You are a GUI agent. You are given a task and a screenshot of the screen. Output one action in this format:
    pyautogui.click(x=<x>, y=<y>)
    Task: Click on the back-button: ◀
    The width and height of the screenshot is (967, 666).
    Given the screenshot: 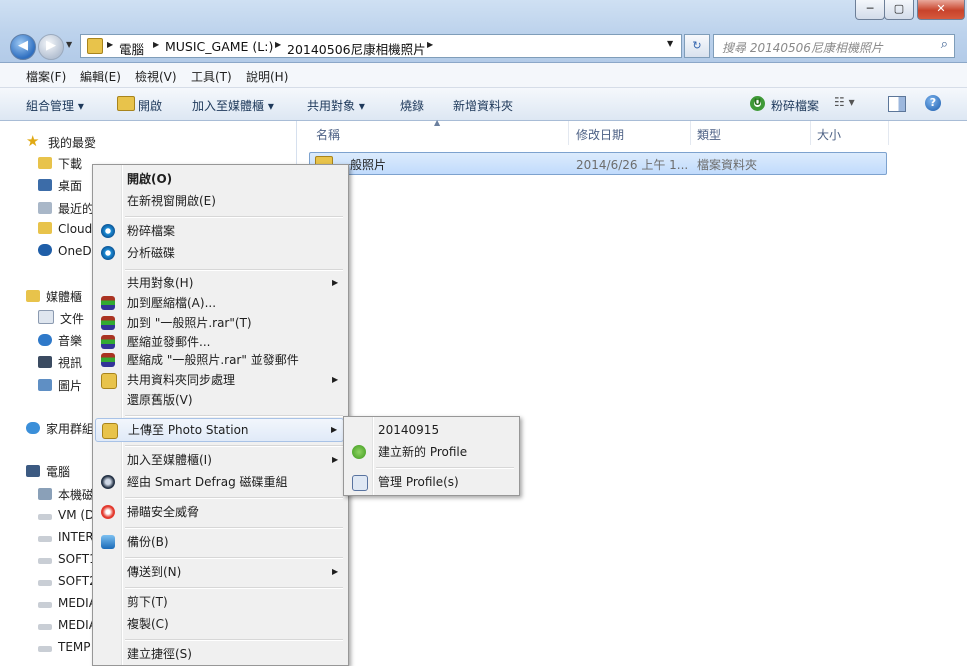 What is the action you would take?
    pyautogui.click(x=23, y=47)
    